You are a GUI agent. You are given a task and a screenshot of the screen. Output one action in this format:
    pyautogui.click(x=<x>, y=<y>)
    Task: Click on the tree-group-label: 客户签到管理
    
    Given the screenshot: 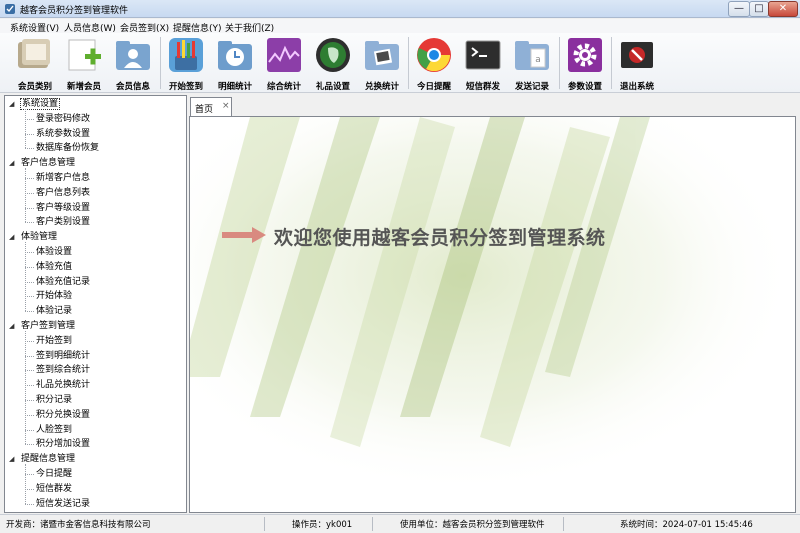 What is the action you would take?
    pyautogui.click(x=48, y=326)
    